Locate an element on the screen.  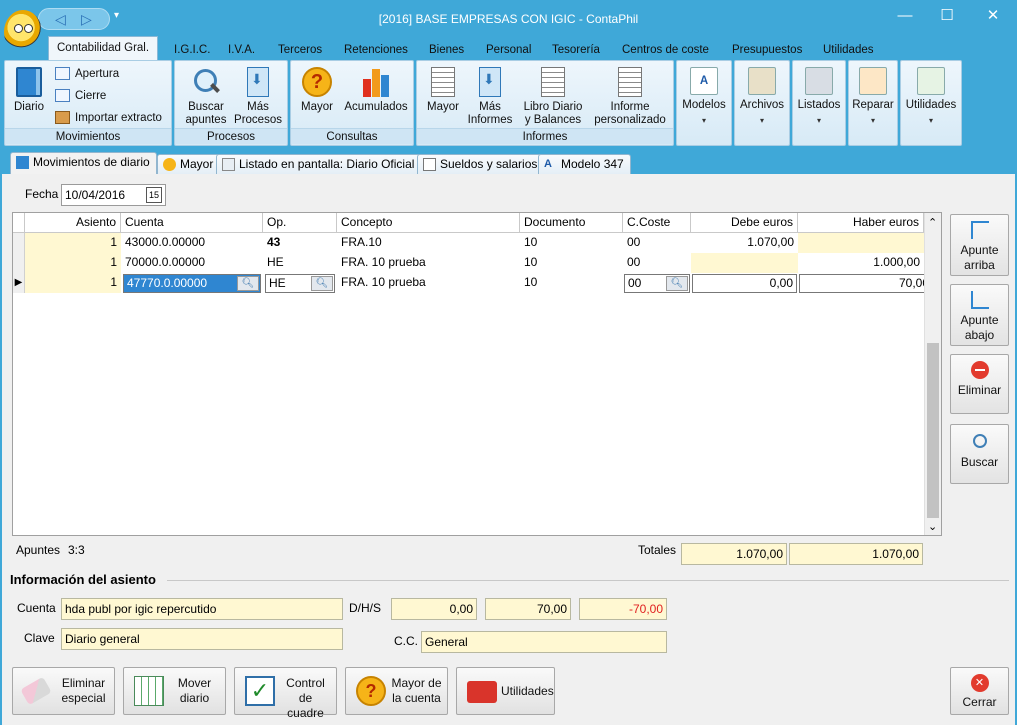
tab-sueldos-salarios: Sueldos y salarios is located at coordinates (481, 164).